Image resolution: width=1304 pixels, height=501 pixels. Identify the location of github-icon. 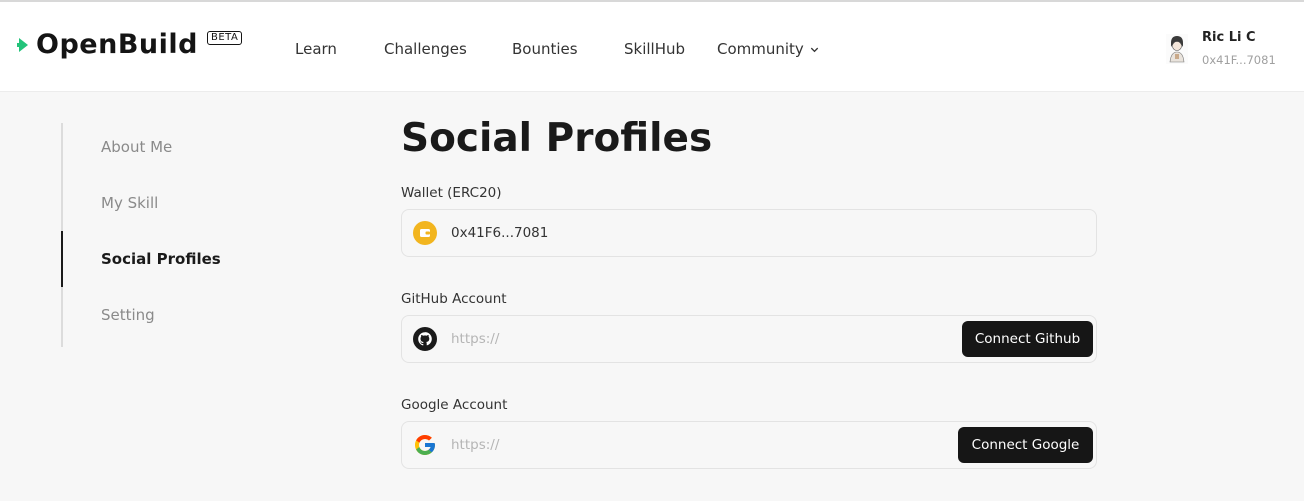
(425, 339).